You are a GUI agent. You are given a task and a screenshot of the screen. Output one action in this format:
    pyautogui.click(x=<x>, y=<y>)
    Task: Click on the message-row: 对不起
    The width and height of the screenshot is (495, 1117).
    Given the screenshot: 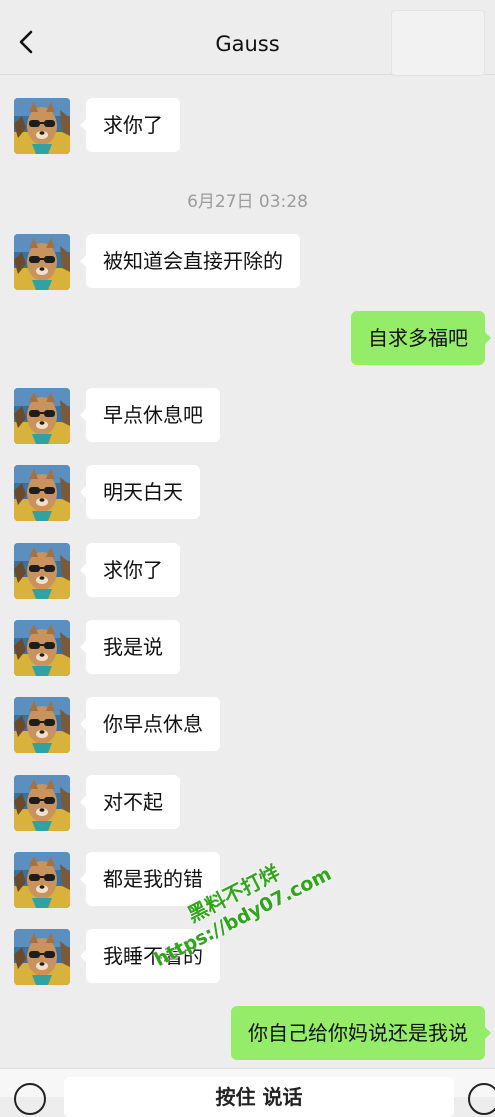 What is the action you would take?
    pyautogui.click(x=247, y=803)
    